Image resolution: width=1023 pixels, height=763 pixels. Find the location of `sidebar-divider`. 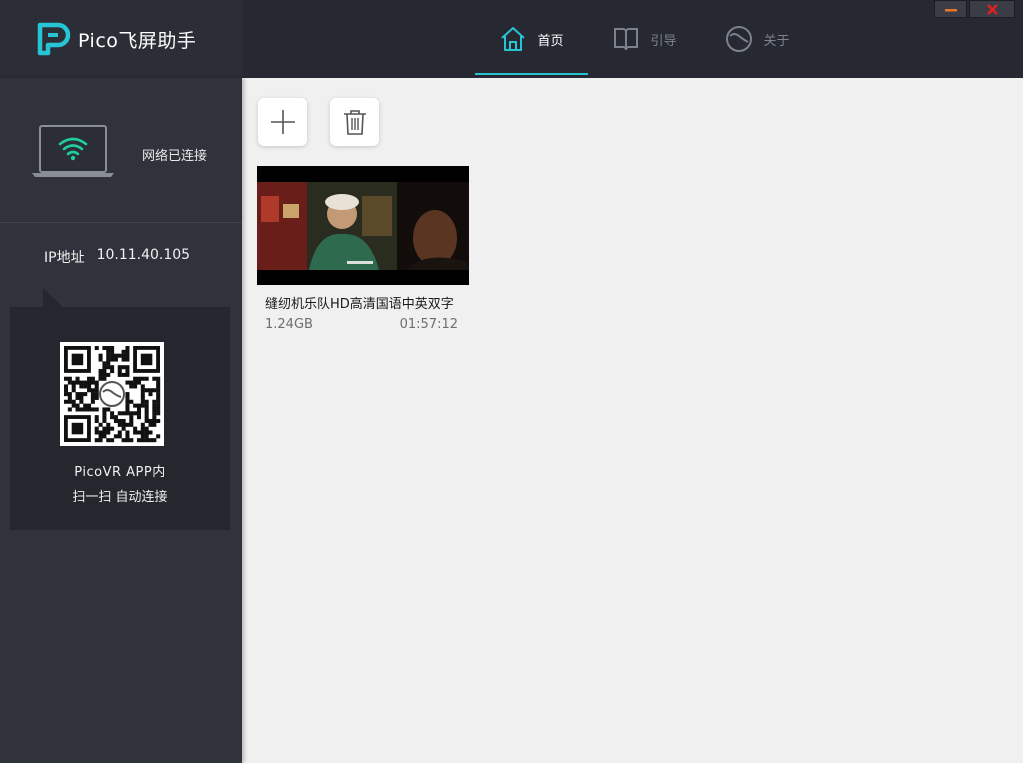

sidebar-divider is located at coordinates (121, 222).